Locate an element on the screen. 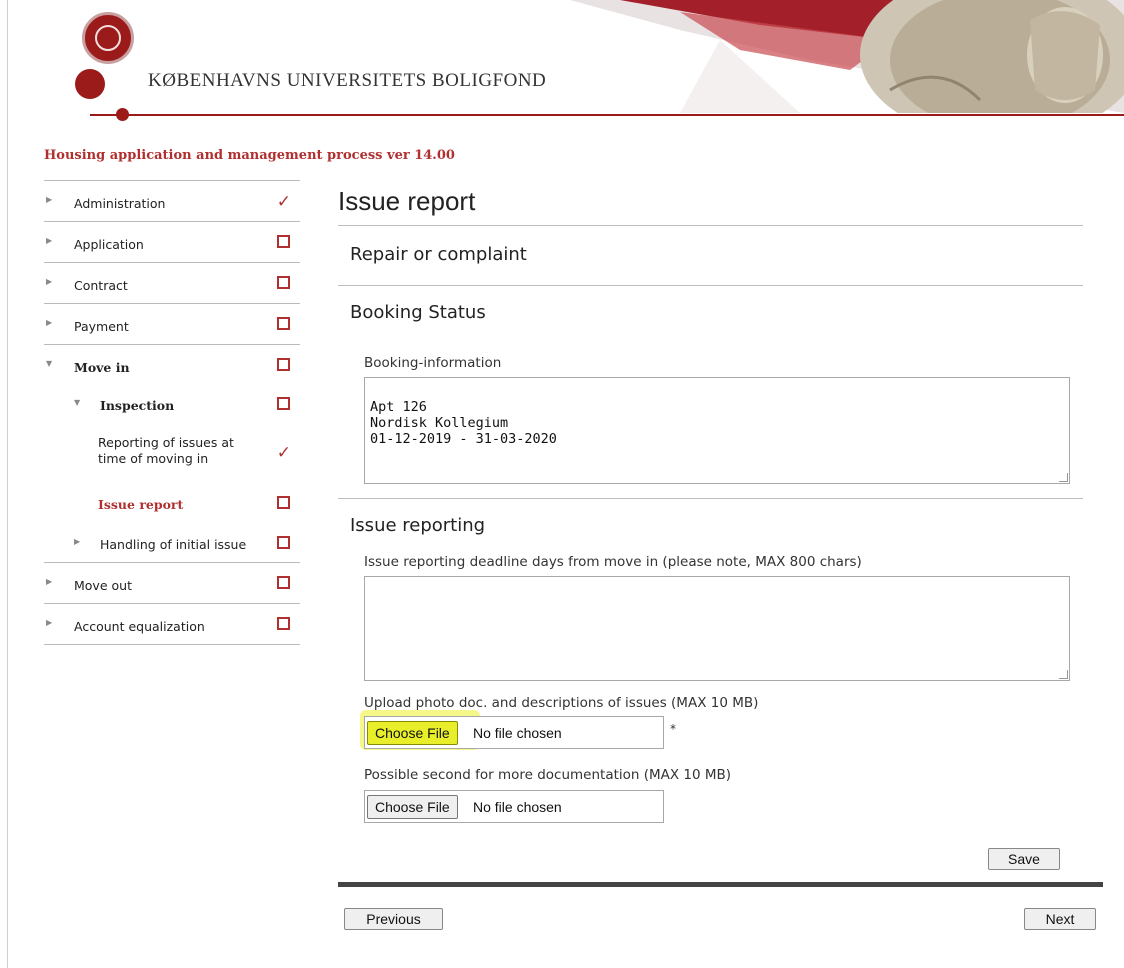  sidebar-item-label: Move out is located at coordinates (103, 585).